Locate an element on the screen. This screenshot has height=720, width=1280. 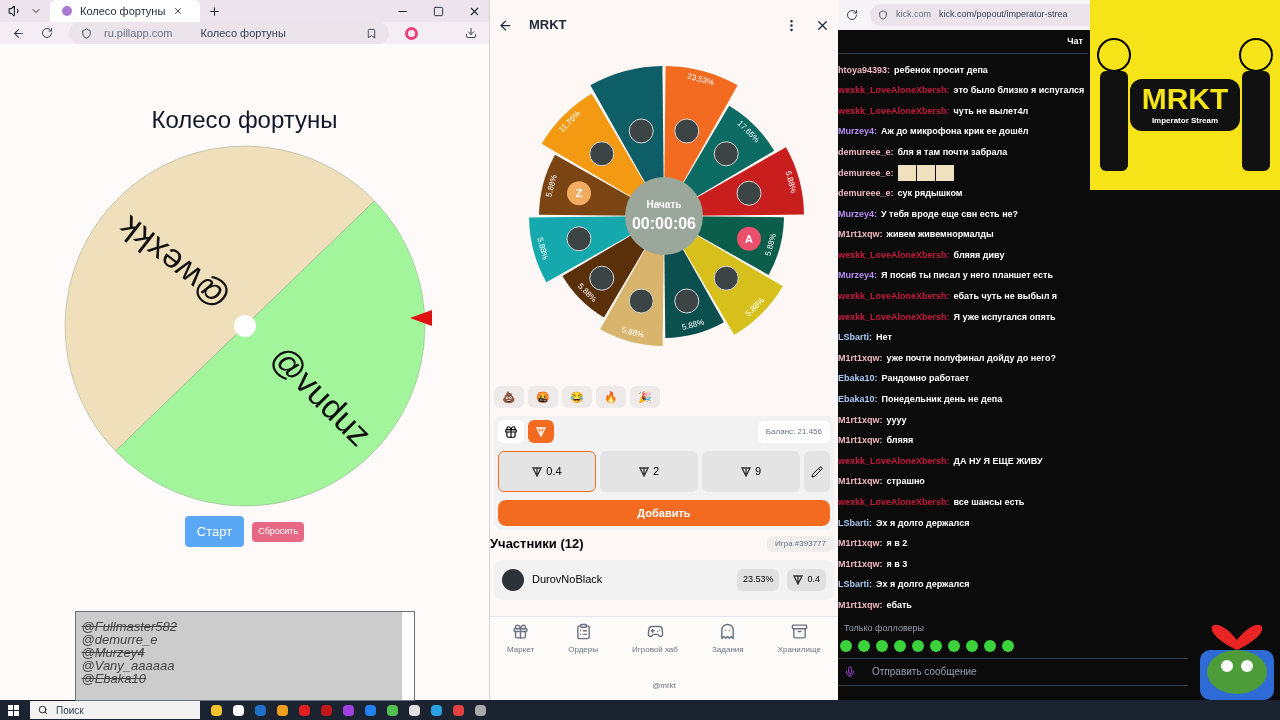
close-tab-icon is located at coordinates (178, 11).